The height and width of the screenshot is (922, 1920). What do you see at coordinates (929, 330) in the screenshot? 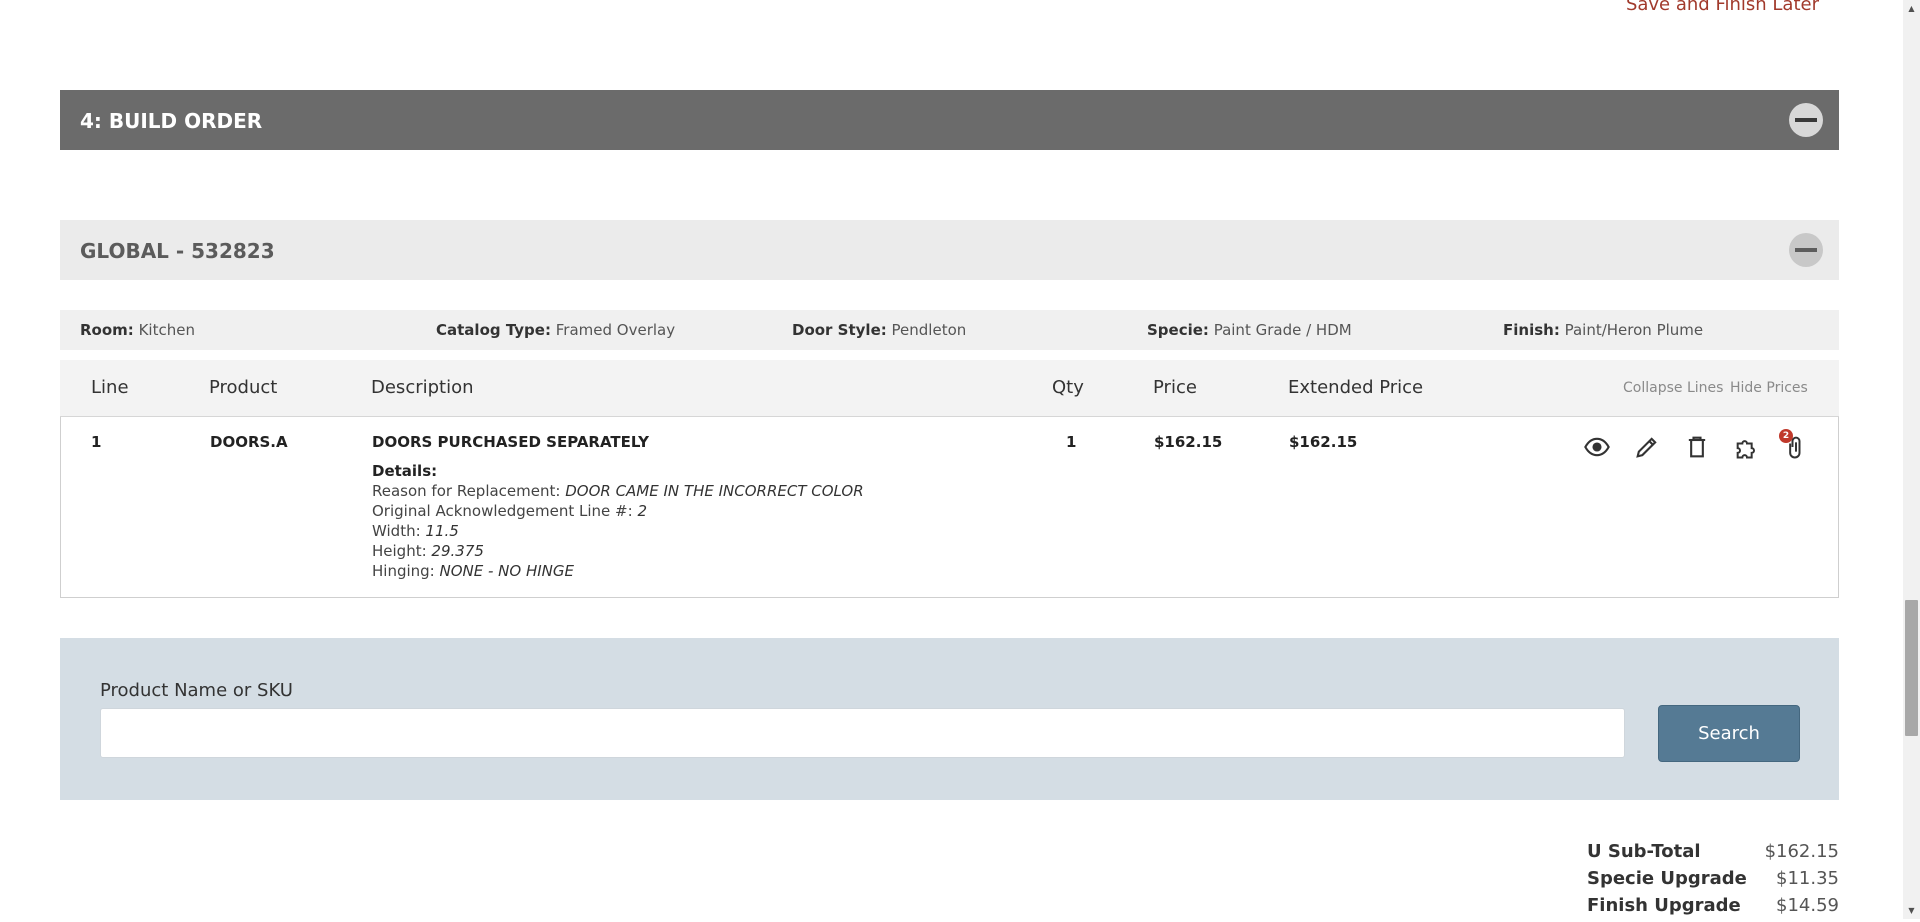
I see `door-style-value: Pendleton` at bounding box center [929, 330].